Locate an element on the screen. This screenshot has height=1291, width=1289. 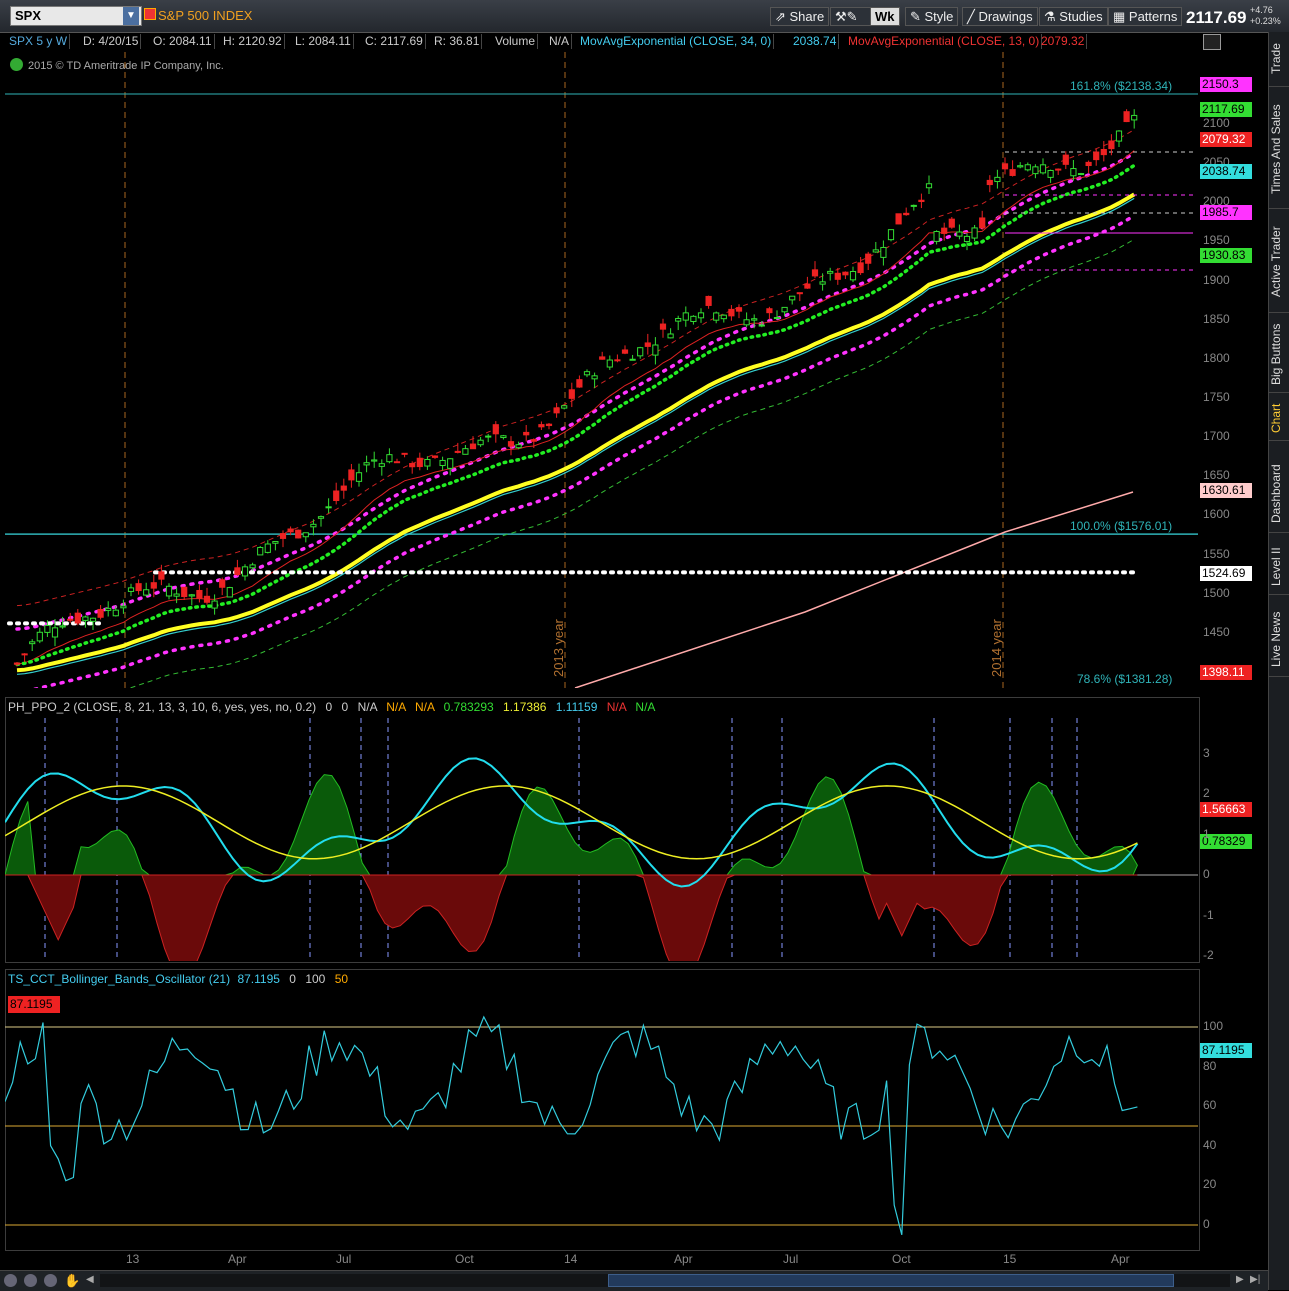
drawings-button: ╱ Drawings is located at coordinates (1000, 16).